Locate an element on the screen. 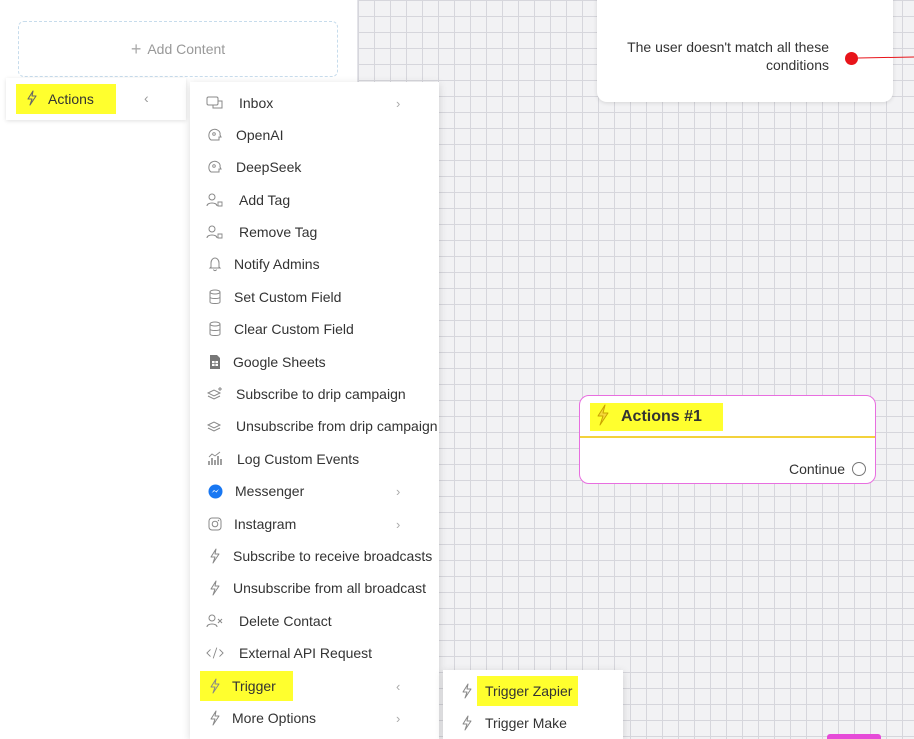 Image resolution: width=914 pixels, height=739 pixels. menu-item-subscribe-drip: Subscribe to drip campaign is located at coordinates (314, 394).